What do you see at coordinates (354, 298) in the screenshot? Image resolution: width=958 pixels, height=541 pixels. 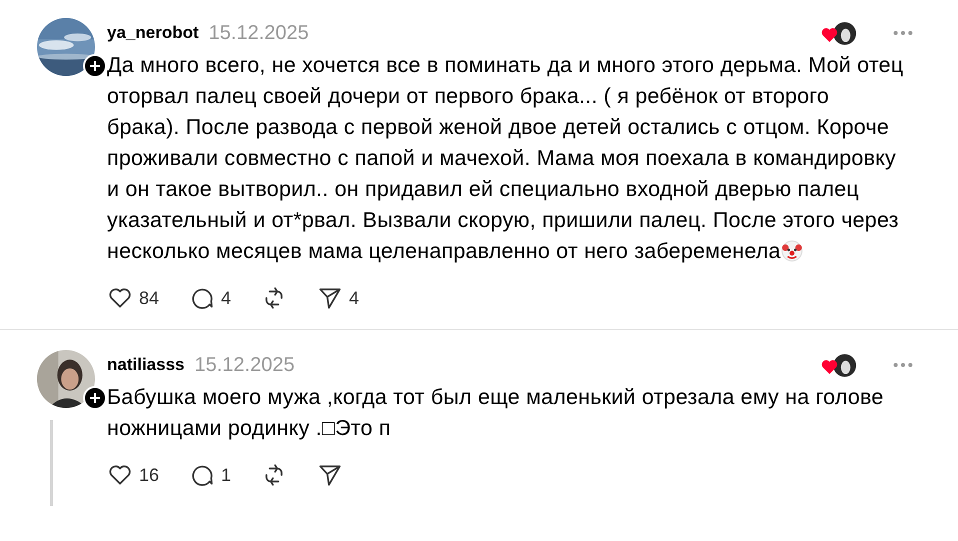 I see `share-count: 4` at bounding box center [354, 298].